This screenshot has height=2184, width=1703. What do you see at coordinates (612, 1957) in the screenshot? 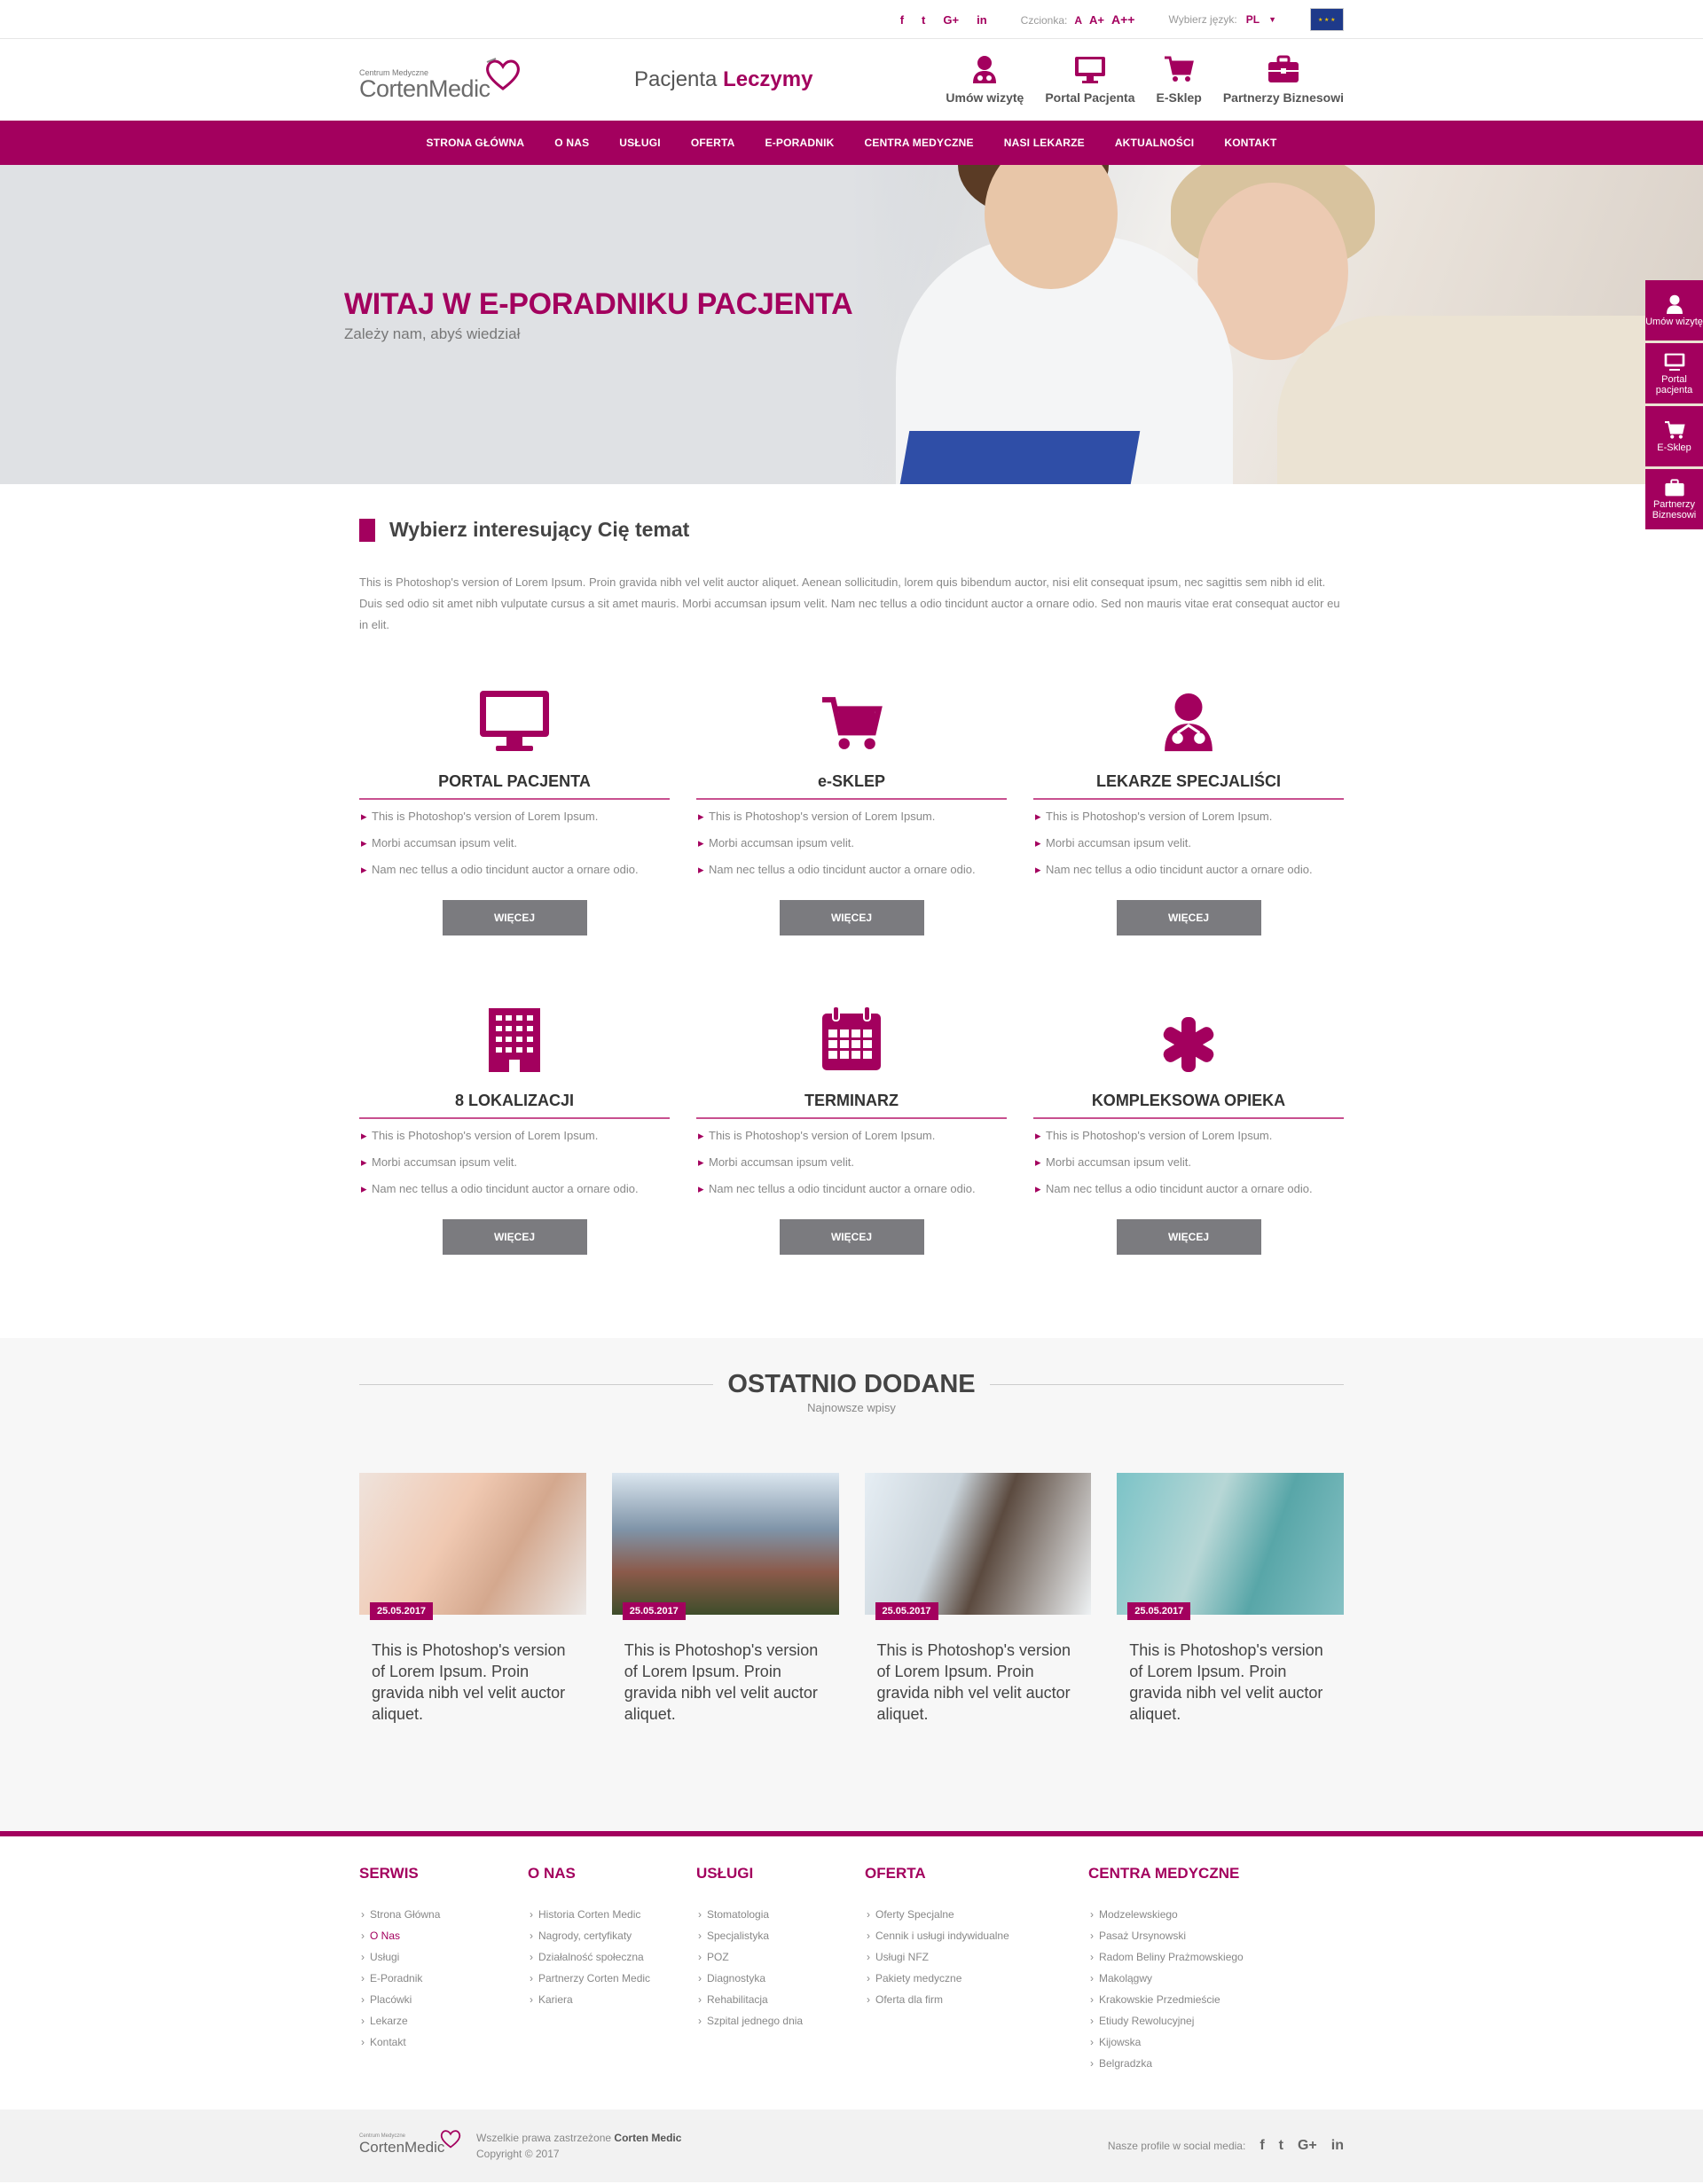
I see `footer-link: Działalność społeczna` at bounding box center [612, 1957].